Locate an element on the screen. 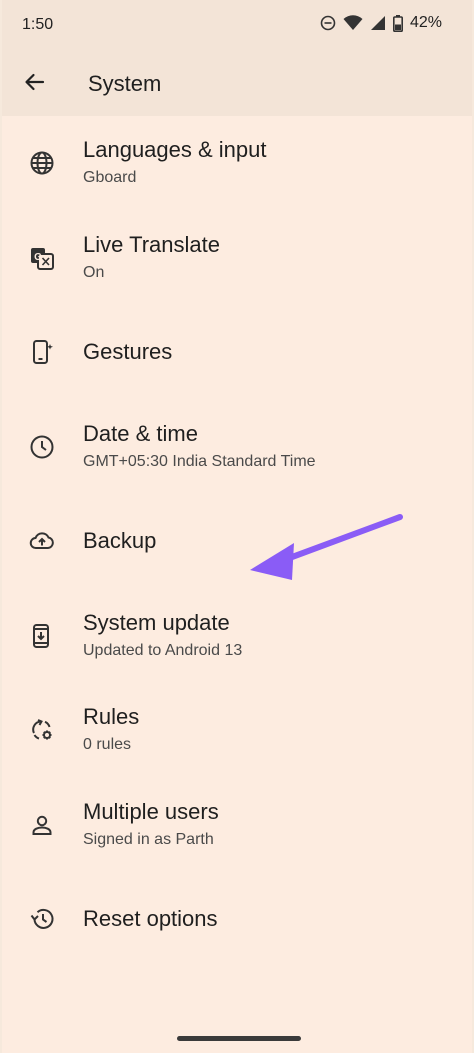  setting-title: Multiple users is located at coordinates (151, 811).